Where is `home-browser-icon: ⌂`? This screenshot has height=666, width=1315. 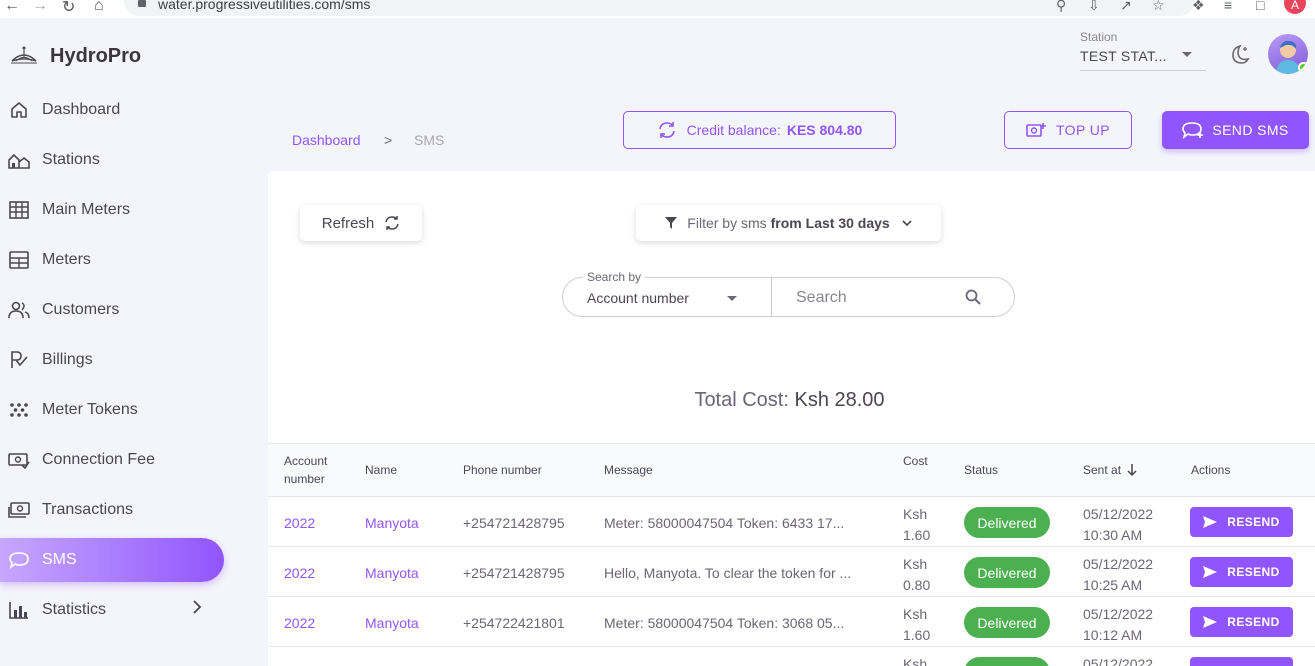 home-browser-icon: ⌂ is located at coordinates (99, 7).